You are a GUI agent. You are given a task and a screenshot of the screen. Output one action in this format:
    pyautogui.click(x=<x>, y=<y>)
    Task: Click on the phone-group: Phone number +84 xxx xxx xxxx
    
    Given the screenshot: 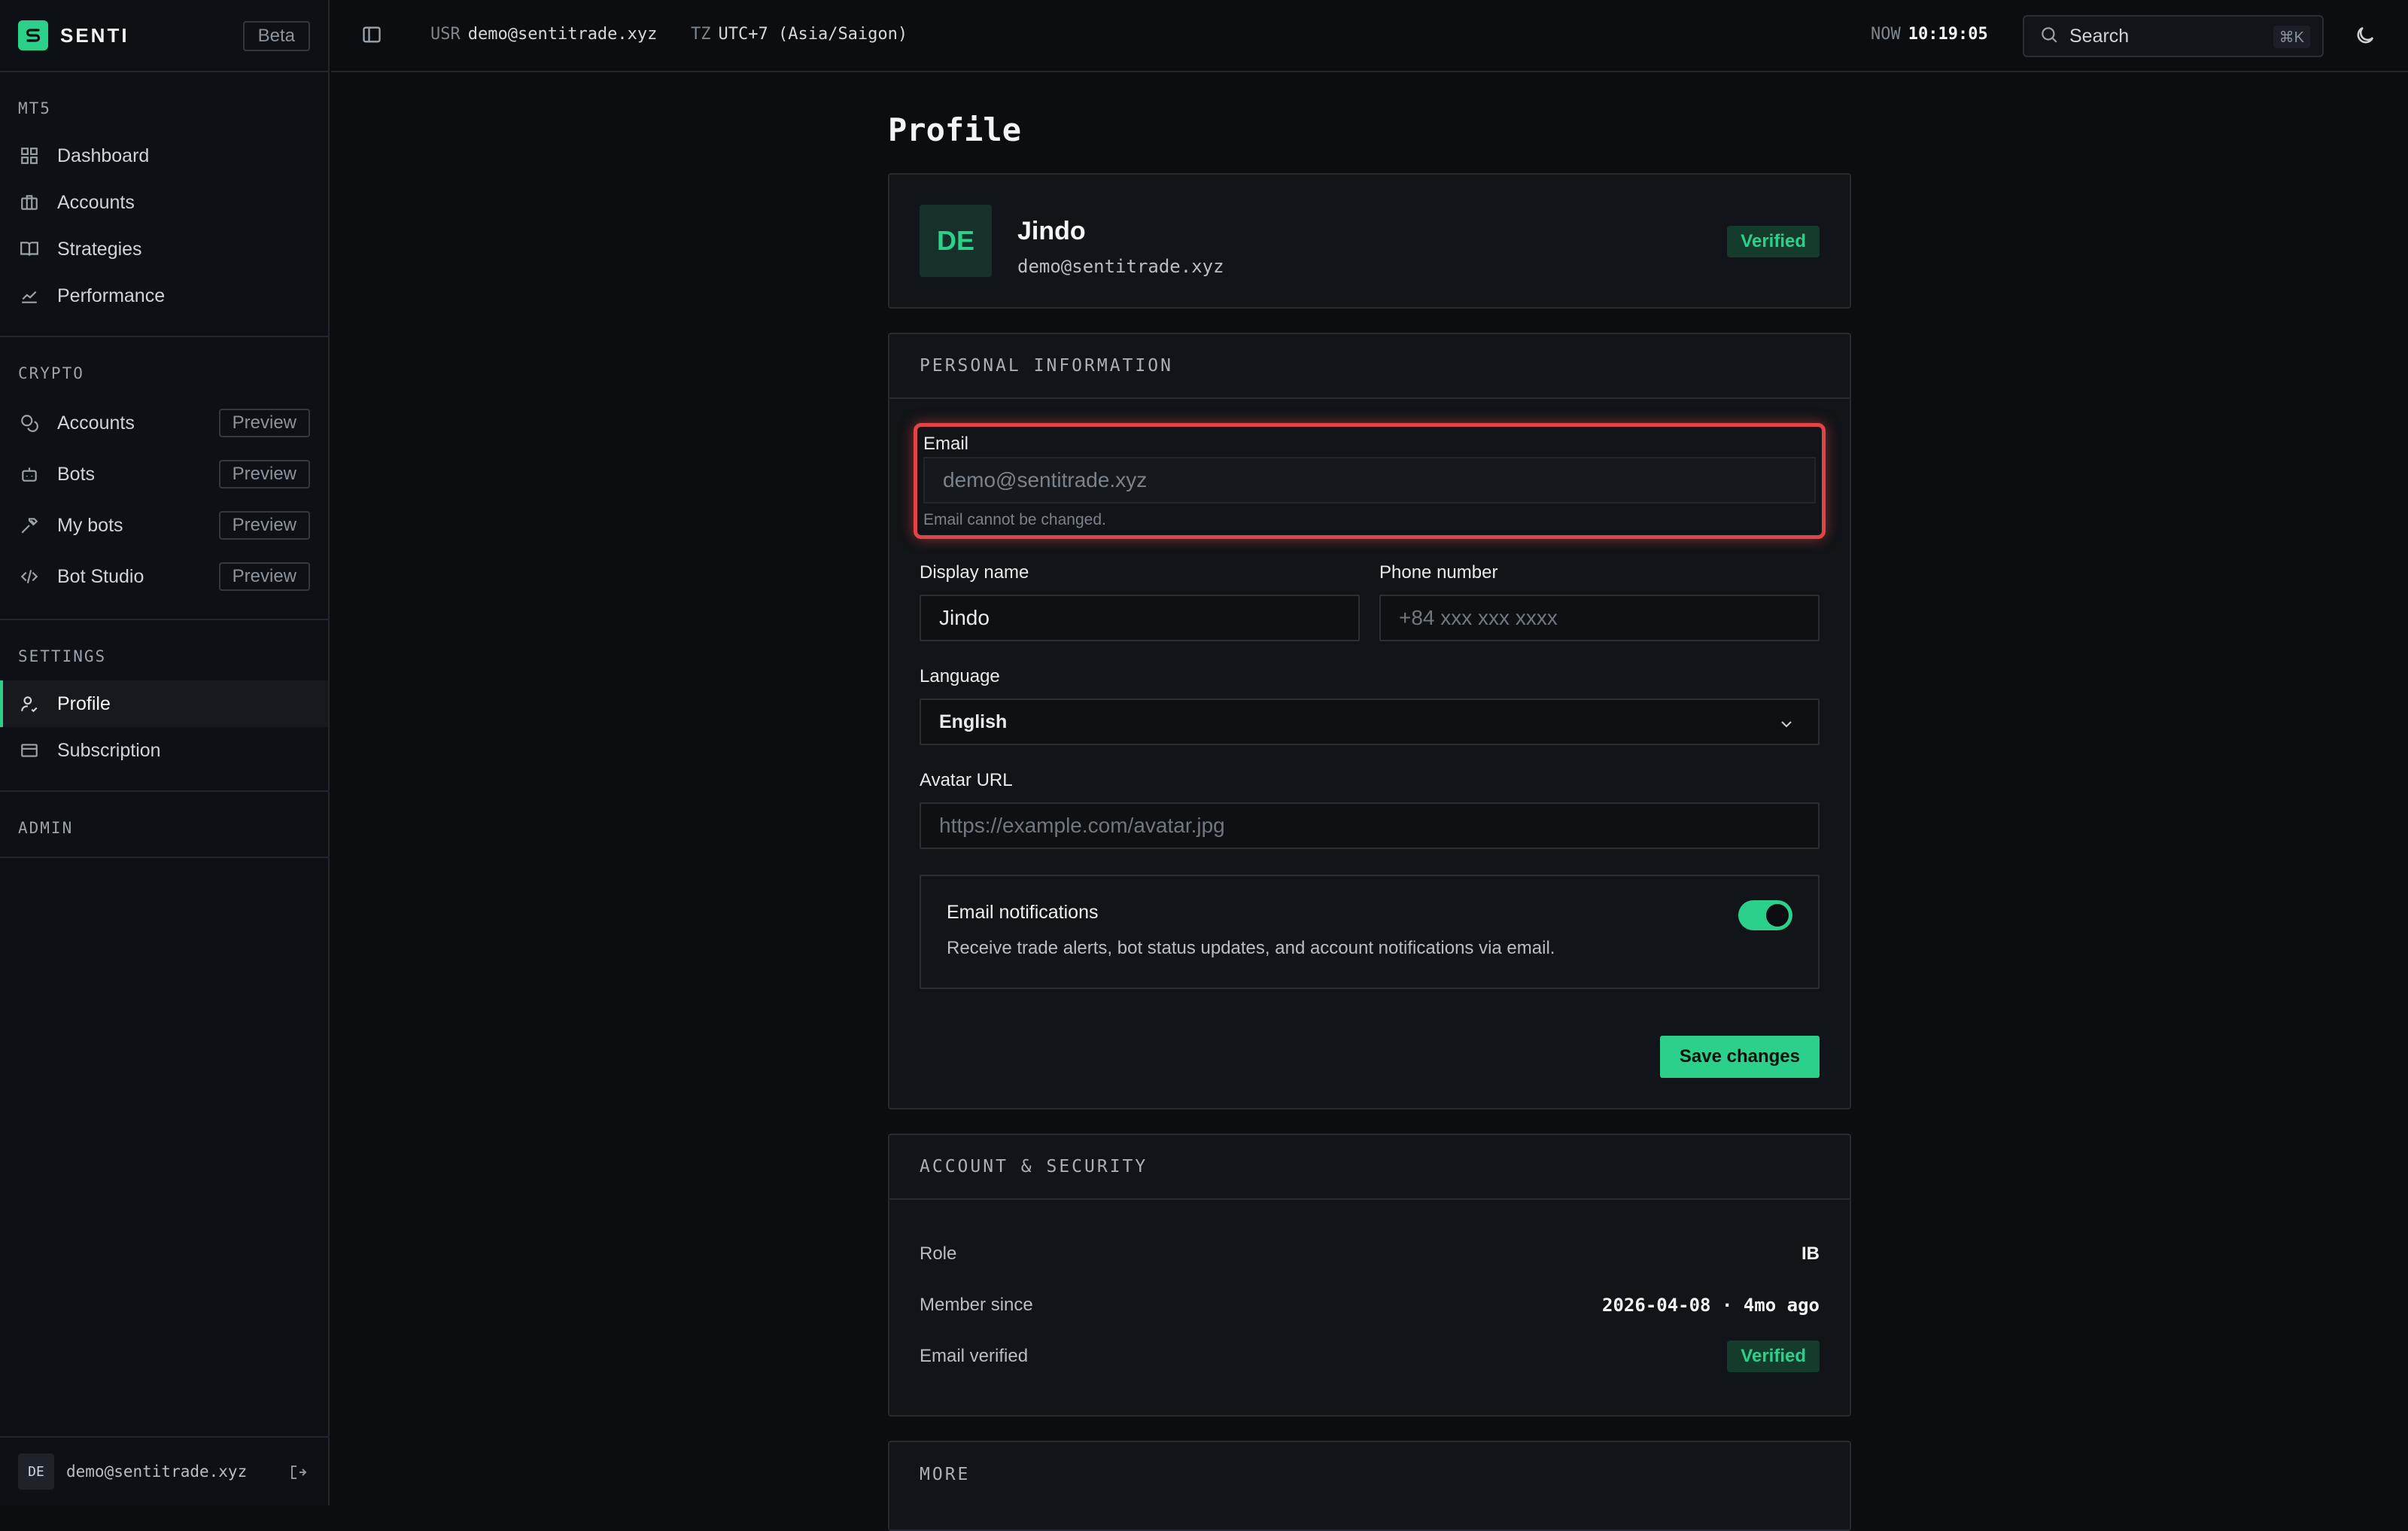 What is the action you would take?
    pyautogui.click(x=1599, y=600)
    